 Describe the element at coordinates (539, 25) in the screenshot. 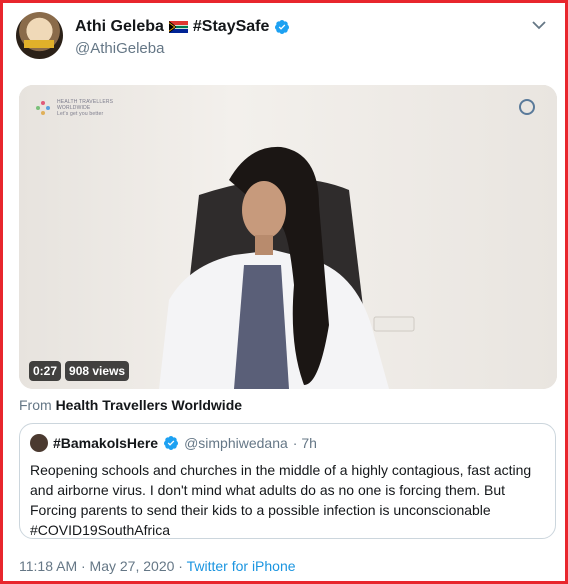

I see `chevron-down-icon` at that location.